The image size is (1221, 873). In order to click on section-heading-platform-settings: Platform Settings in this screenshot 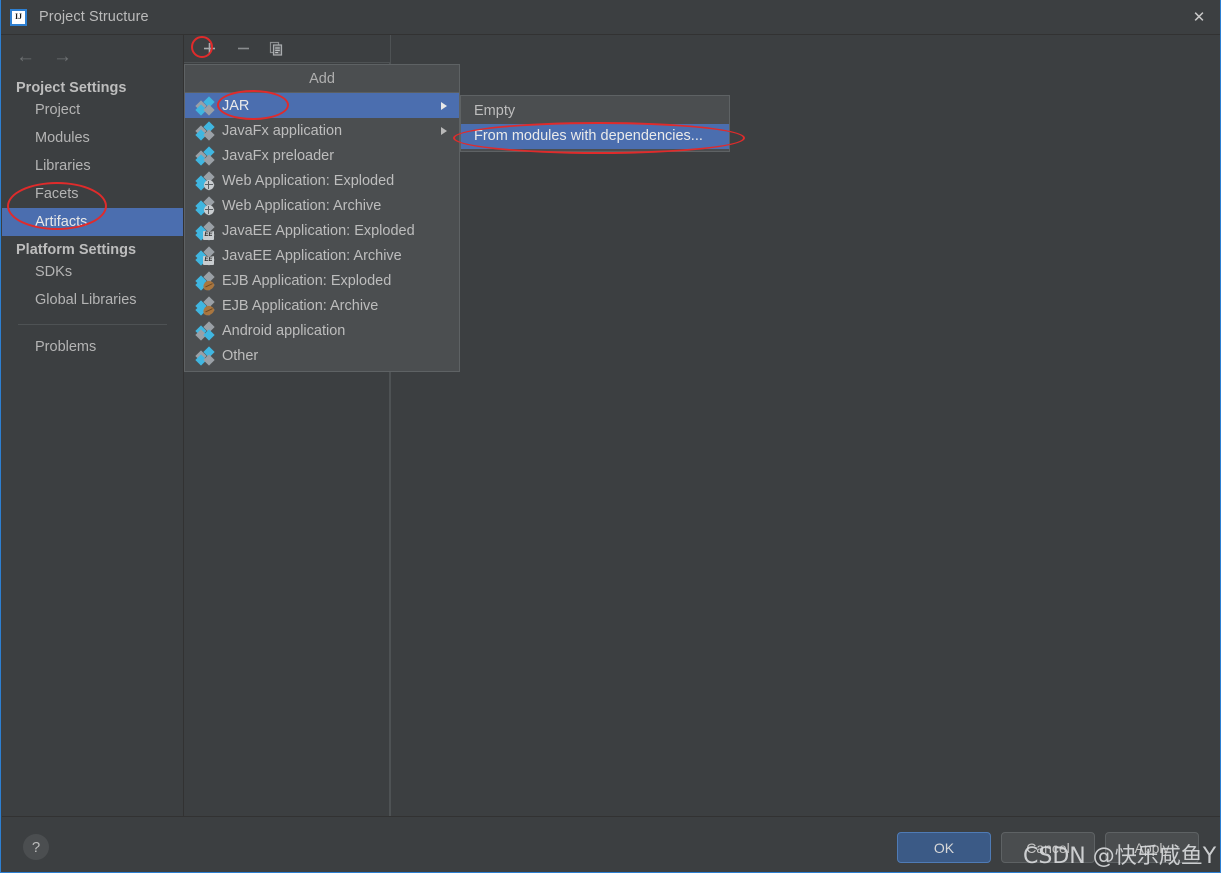, I will do `click(76, 250)`.